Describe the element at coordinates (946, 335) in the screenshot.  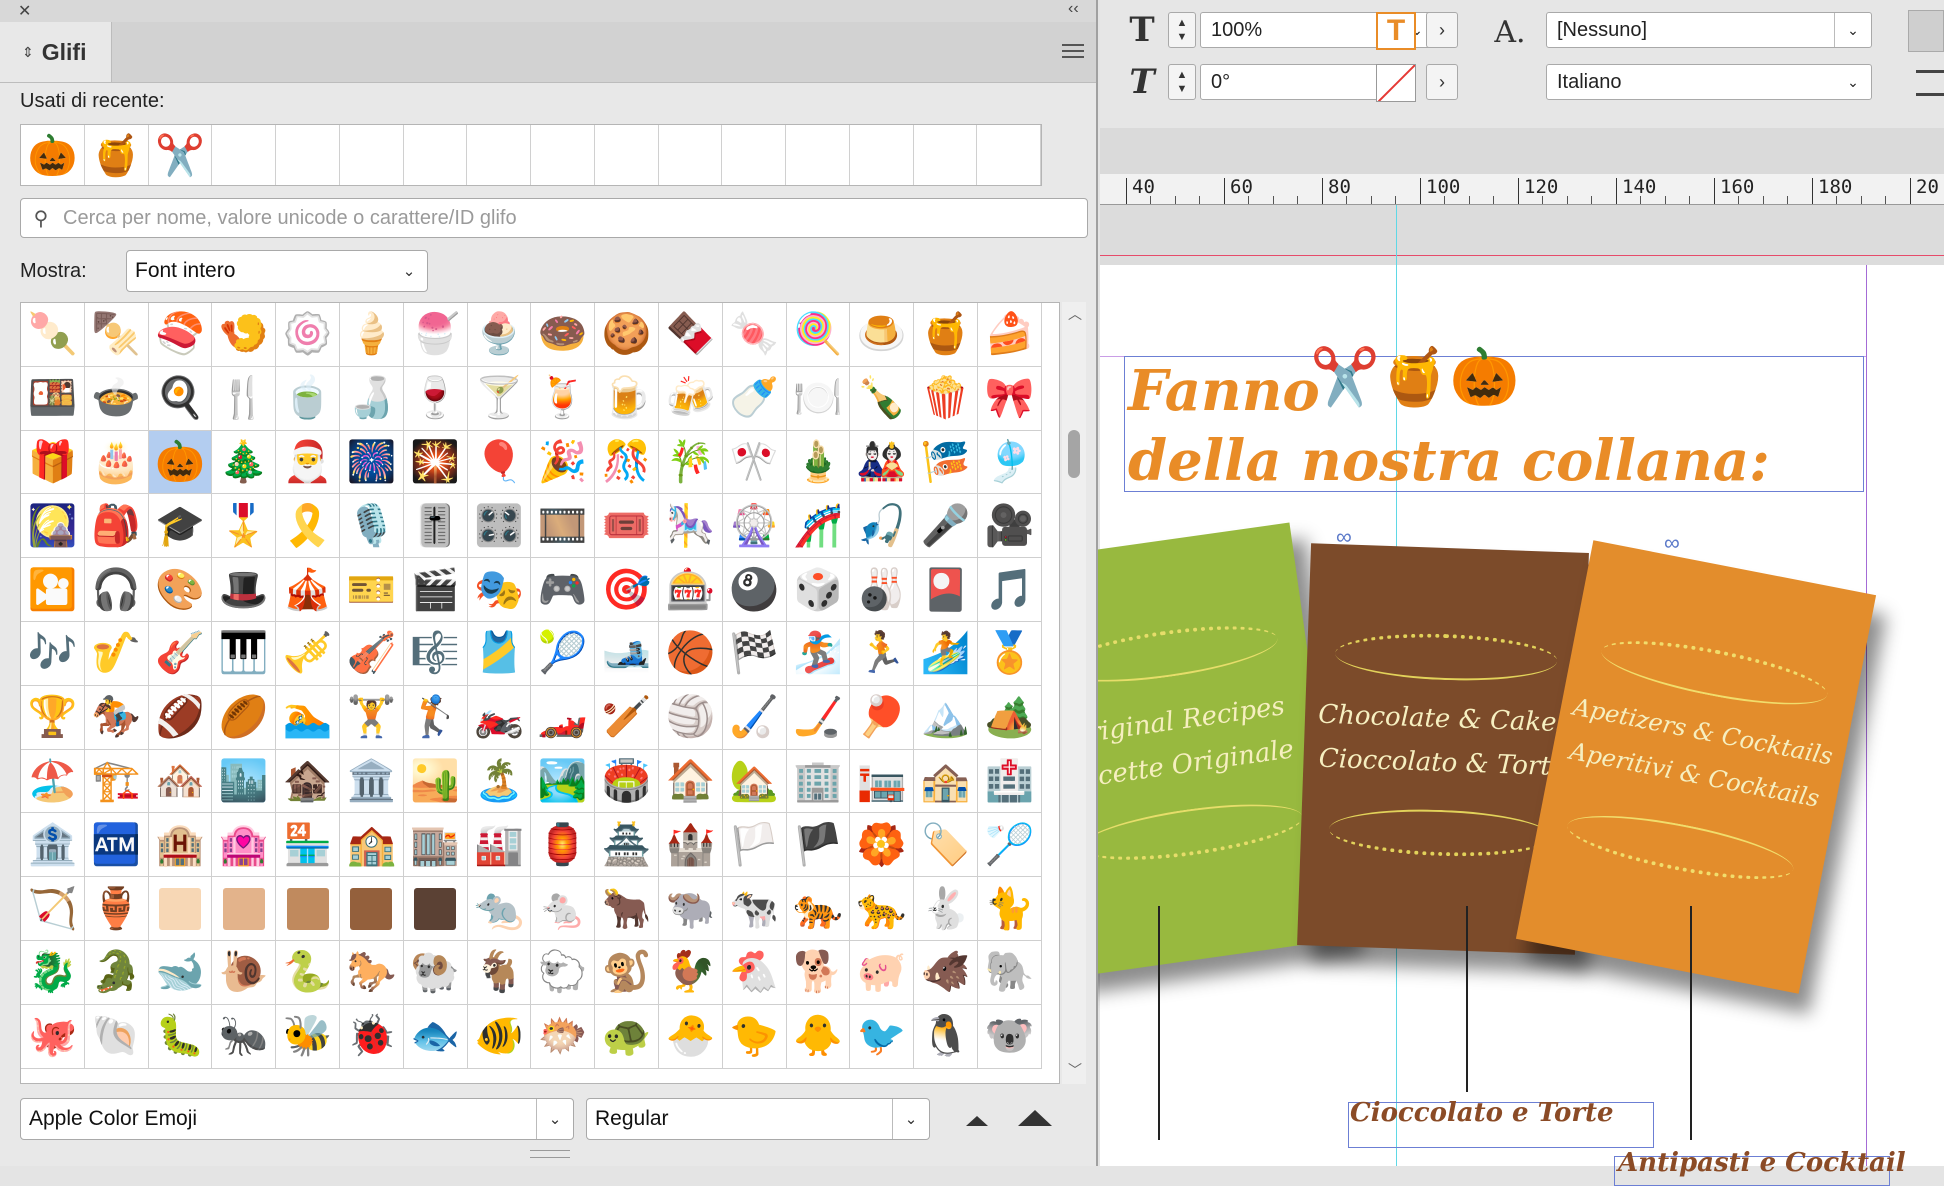
I see `glyph-cell: 🍯` at that location.